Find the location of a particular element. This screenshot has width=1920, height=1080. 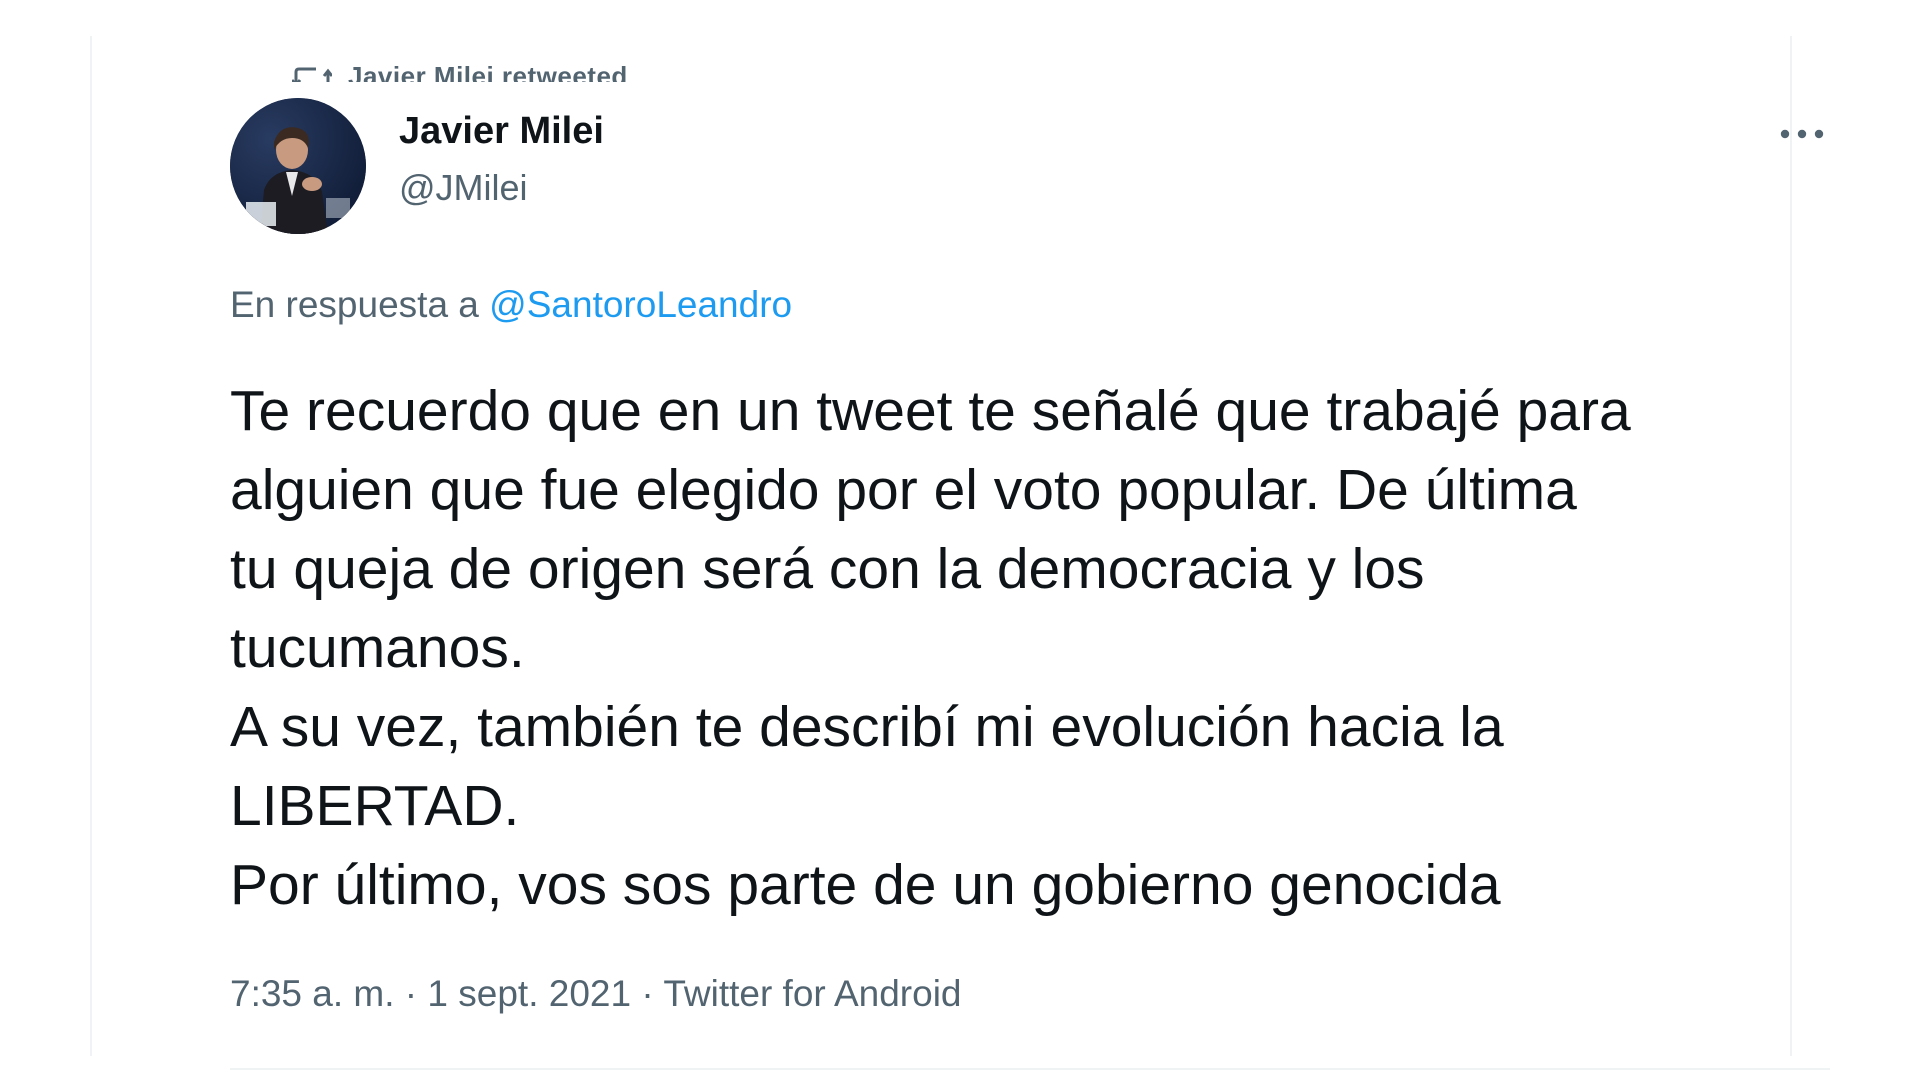

author-handle: @JMilei is located at coordinates (463, 188).